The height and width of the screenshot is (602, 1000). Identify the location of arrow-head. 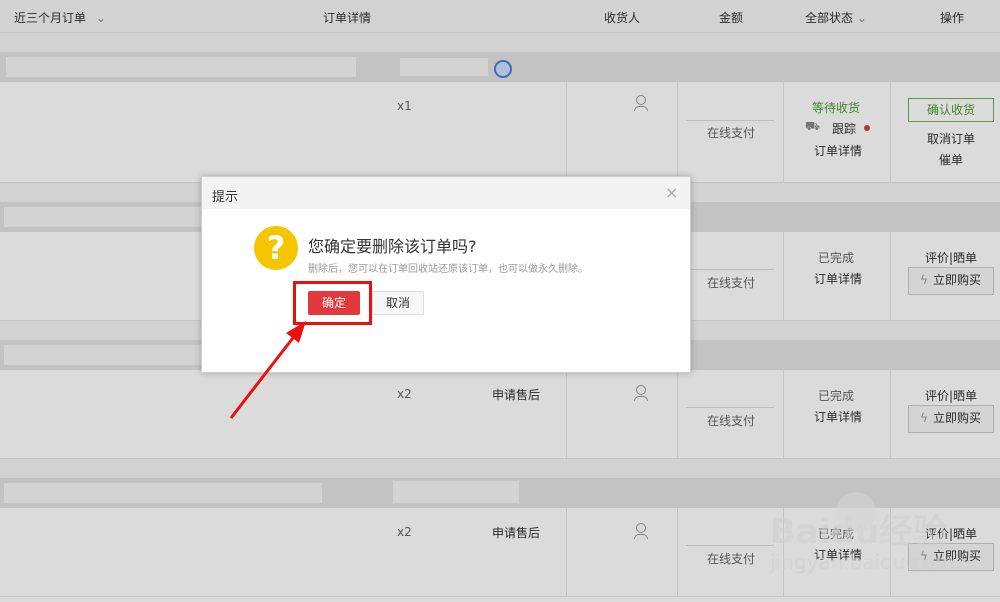
(296, 332).